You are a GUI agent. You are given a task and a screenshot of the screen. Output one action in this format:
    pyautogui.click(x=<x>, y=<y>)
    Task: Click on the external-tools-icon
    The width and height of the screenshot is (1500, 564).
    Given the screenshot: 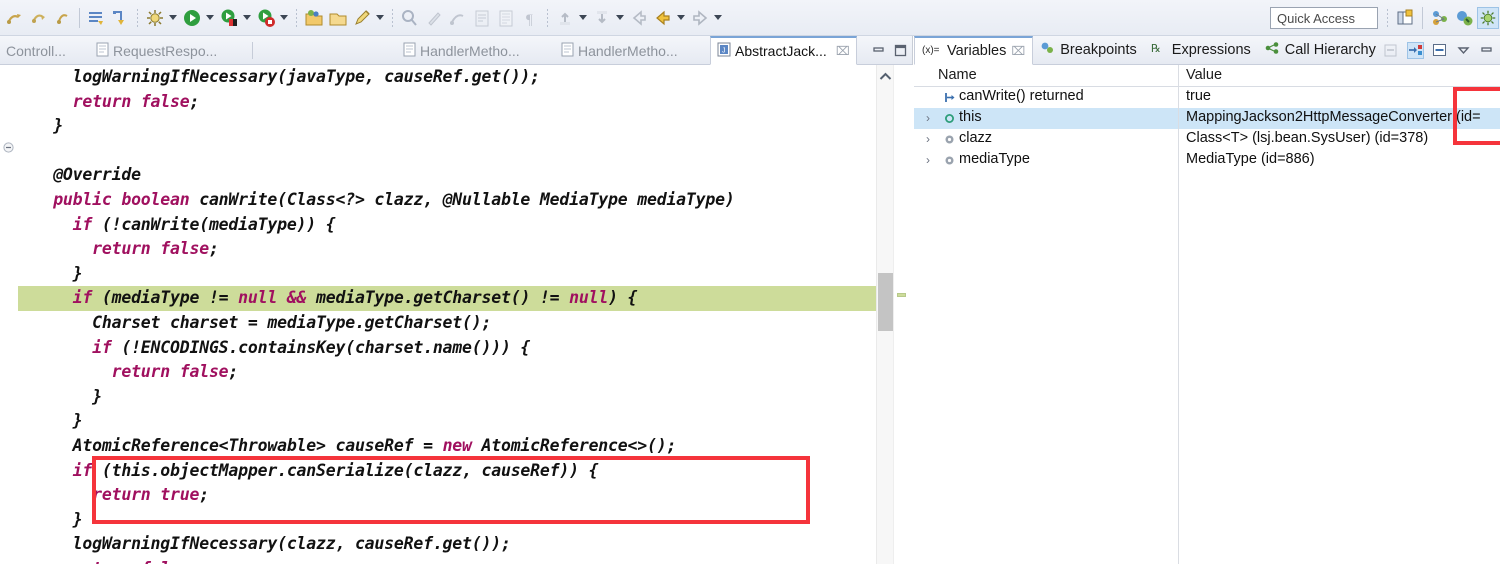 What is the action you would take?
    pyautogui.click(x=229, y=18)
    